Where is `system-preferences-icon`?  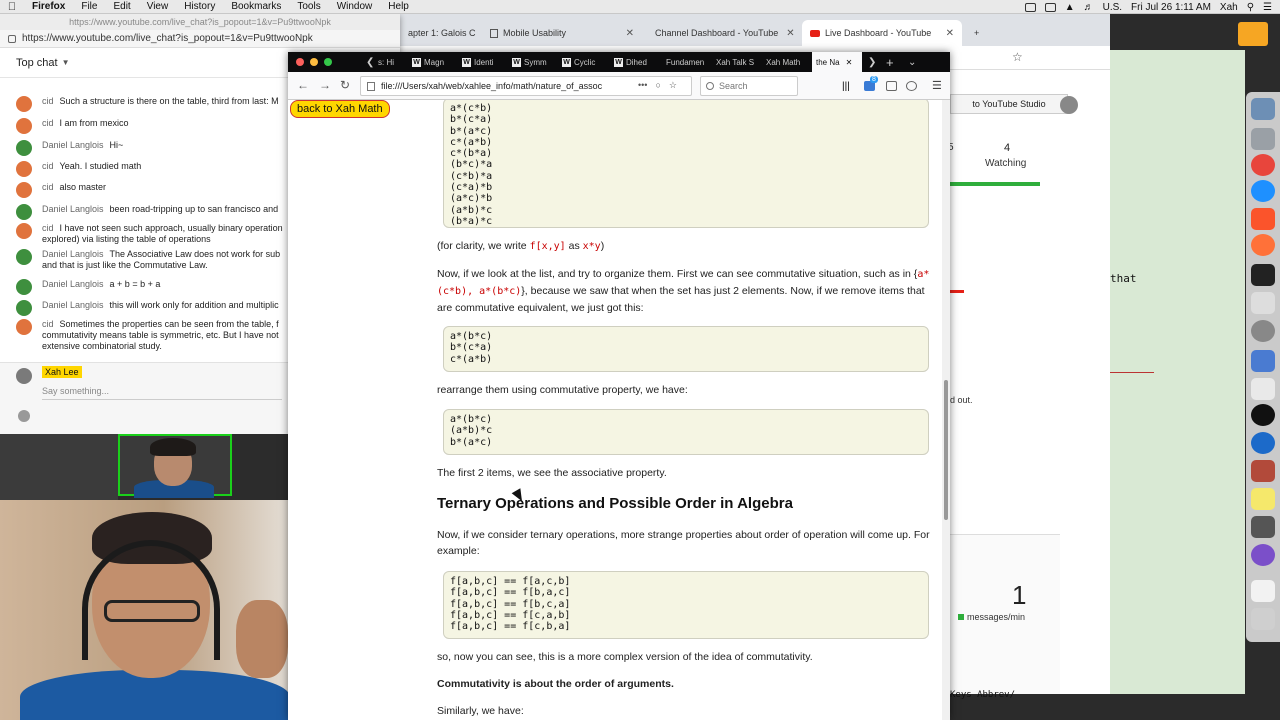
system-preferences-icon is located at coordinates (1263, 331).